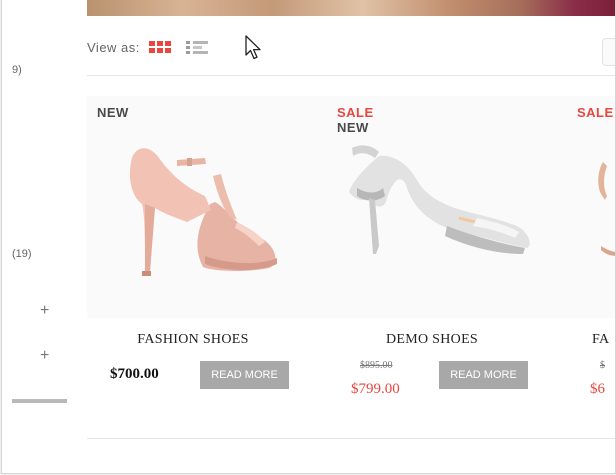 This screenshot has height=475, width=616. What do you see at coordinates (351, 8) in the screenshot?
I see `category-banner-image` at bounding box center [351, 8].